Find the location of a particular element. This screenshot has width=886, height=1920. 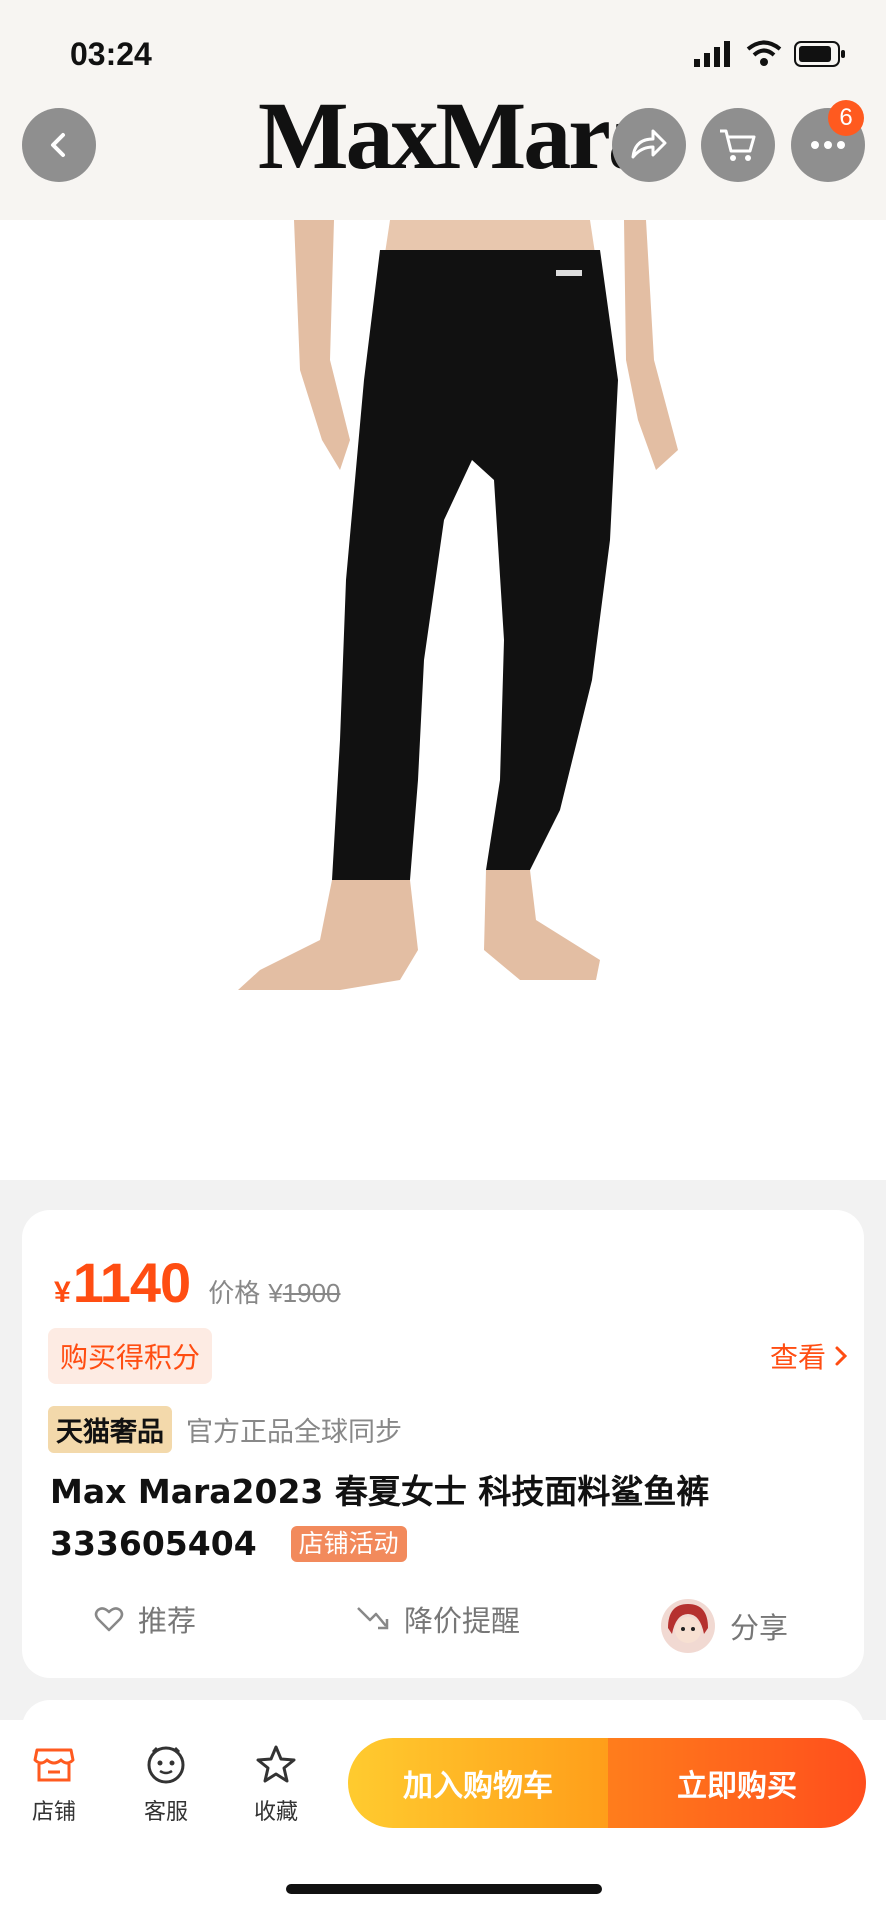

favorite-nav-label: 收藏 is located at coordinates (276, 1812).